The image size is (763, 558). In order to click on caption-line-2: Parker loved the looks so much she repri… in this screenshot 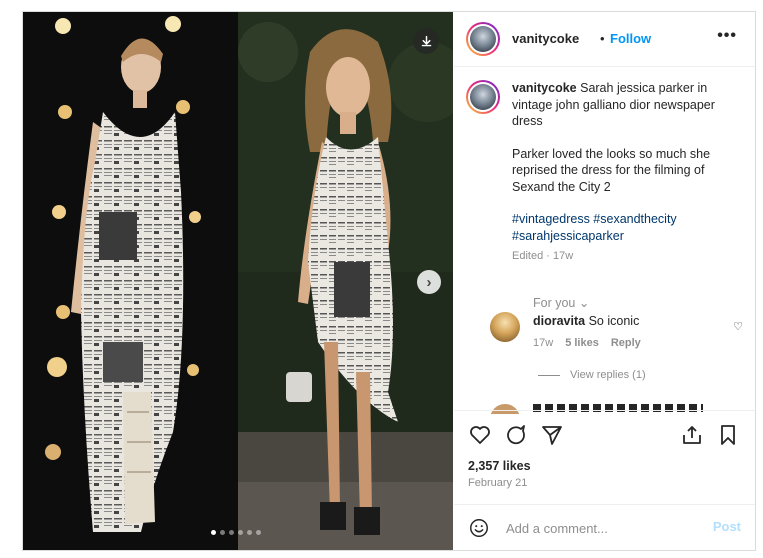, I will do `click(611, 170)`.